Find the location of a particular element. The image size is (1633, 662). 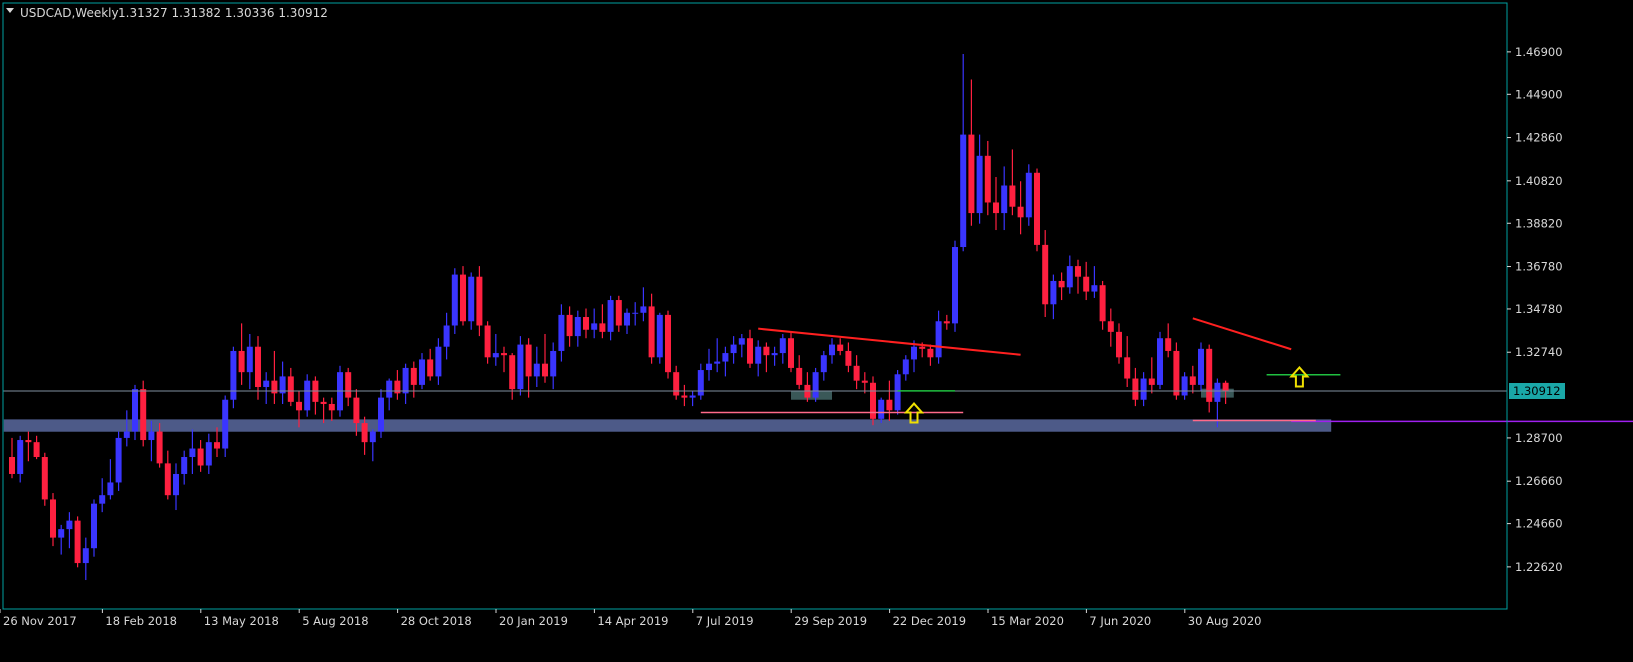

x-tick-label: 30 Aug 2020 is located at coordinates (1225, 621).